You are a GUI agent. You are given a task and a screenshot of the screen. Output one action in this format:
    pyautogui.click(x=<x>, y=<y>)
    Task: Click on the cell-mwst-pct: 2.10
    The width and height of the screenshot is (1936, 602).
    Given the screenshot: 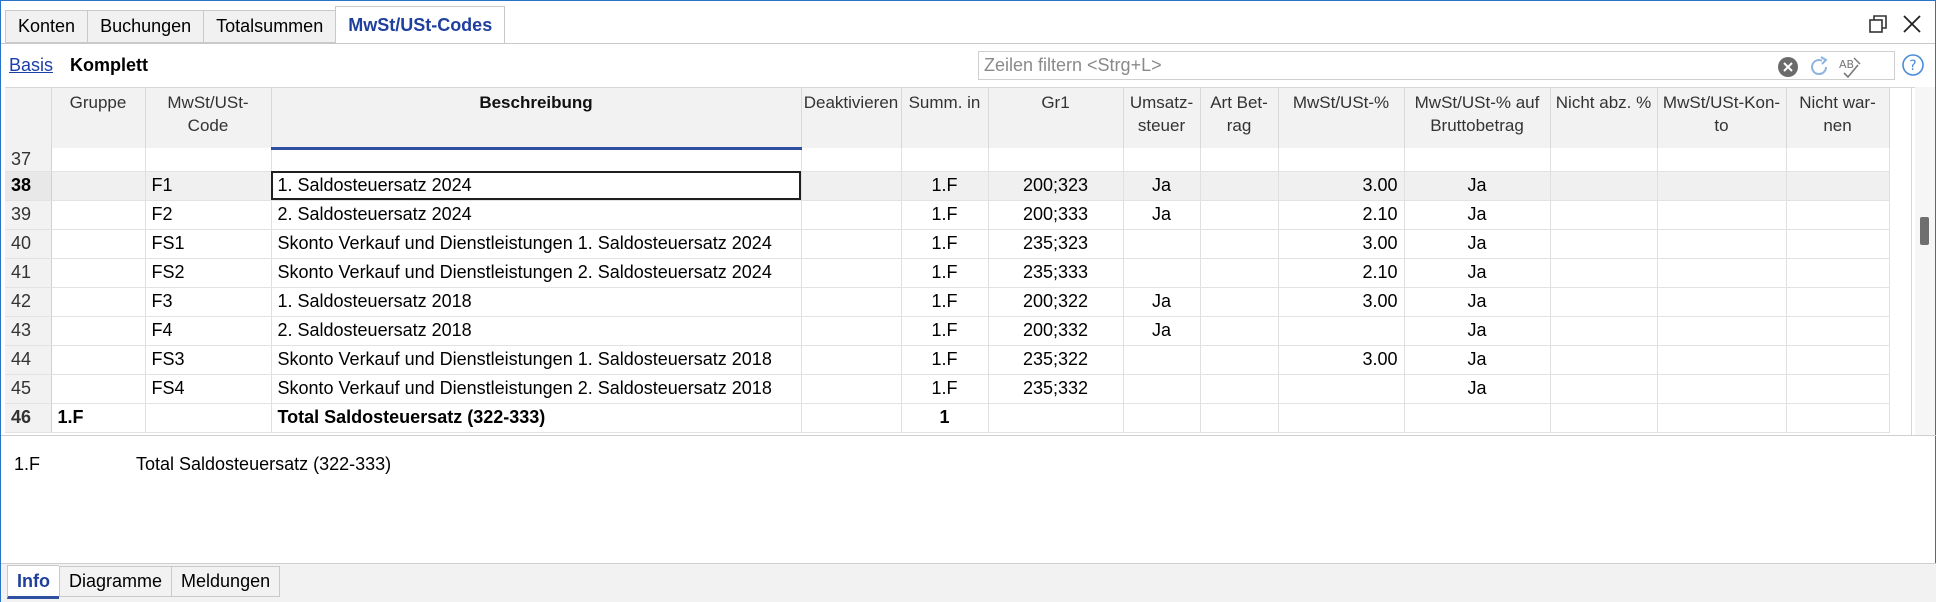 What is the action you would take?
    pyautogui.click(x=1341, y=215)
    